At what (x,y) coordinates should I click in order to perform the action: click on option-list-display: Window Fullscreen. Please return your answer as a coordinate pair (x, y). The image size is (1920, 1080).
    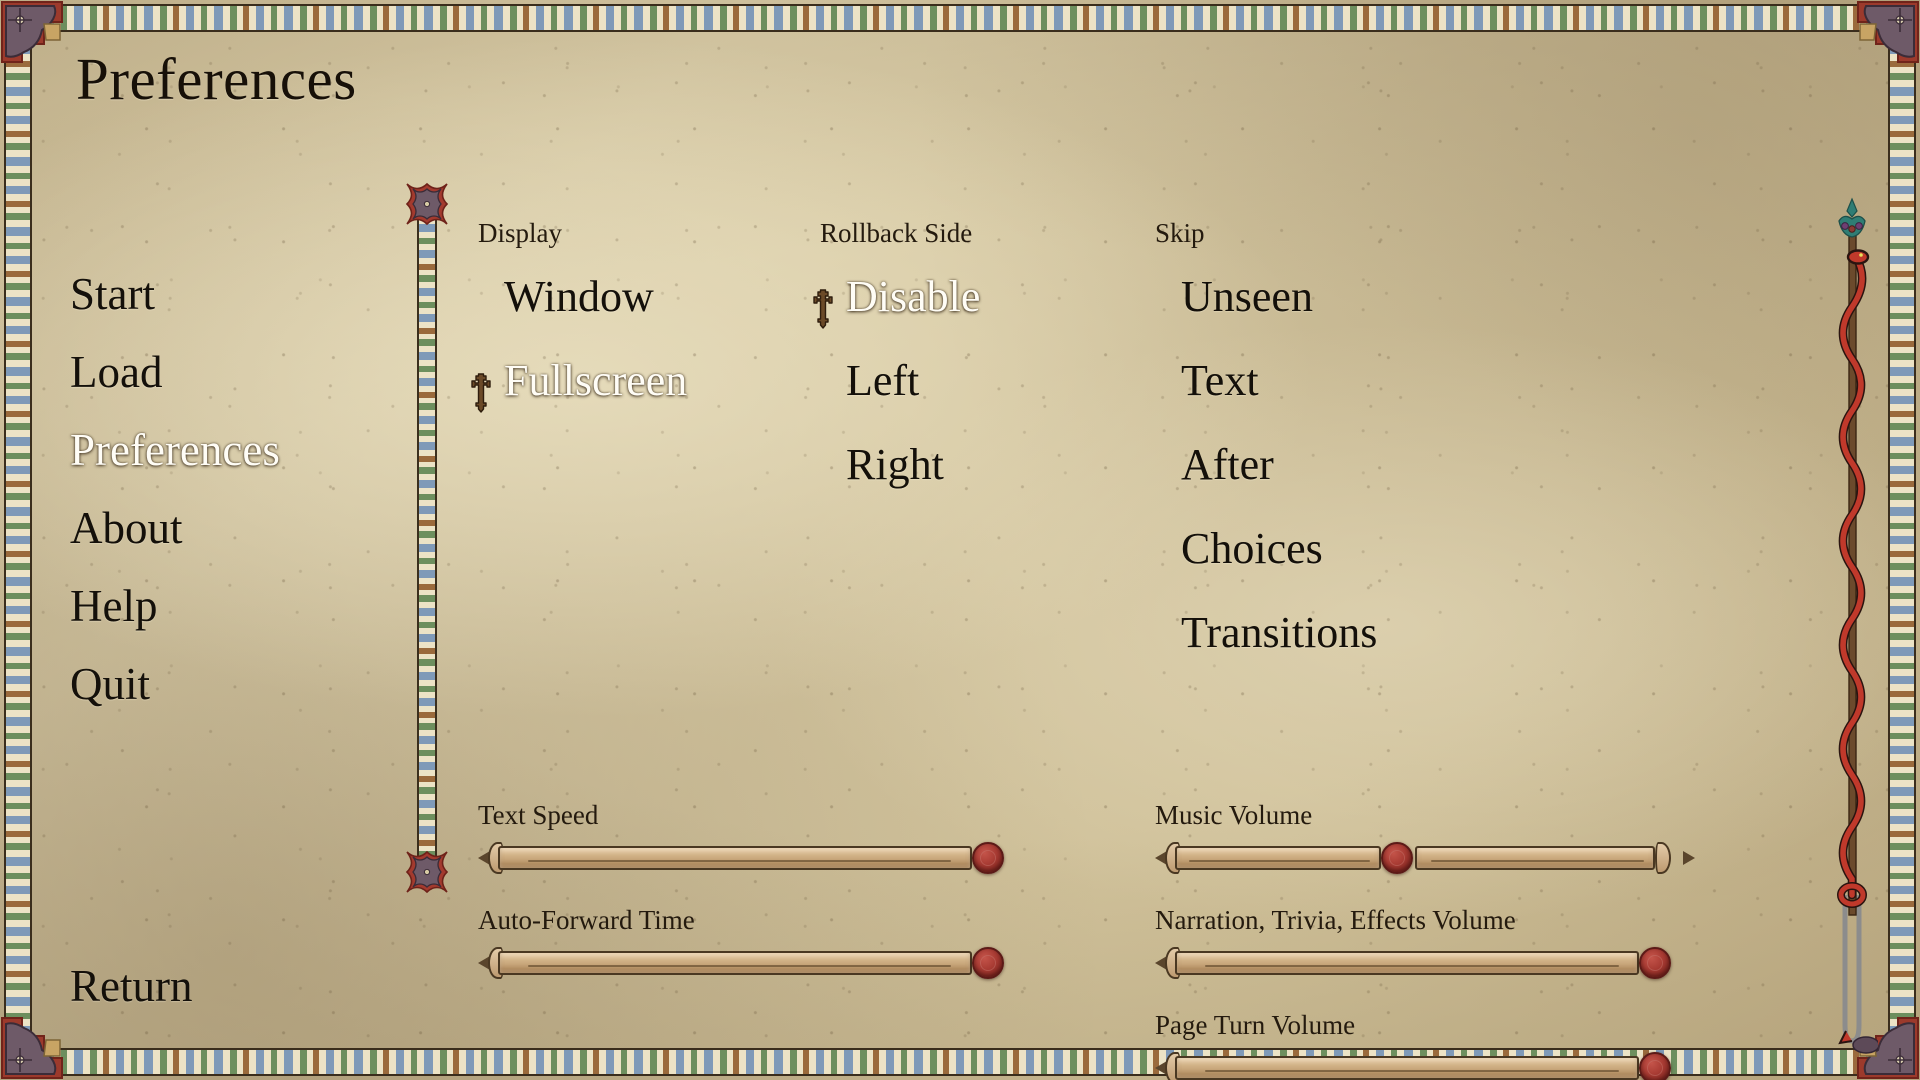
    Looking at the image, I should click on (579, 339).